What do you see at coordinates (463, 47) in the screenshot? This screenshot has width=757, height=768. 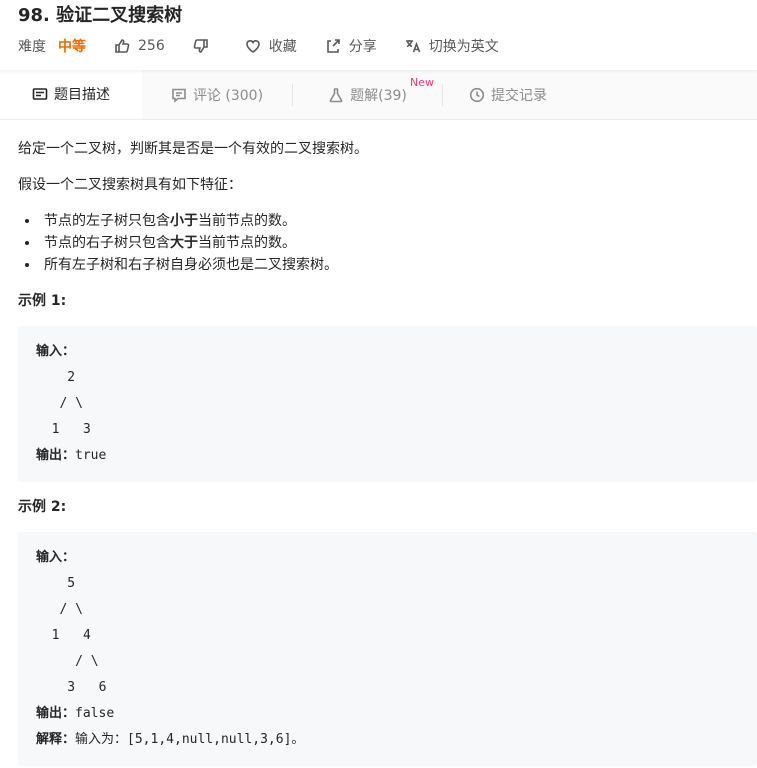 I see `switch-language-label: 切换为英文` at bounding box center [463, 47].